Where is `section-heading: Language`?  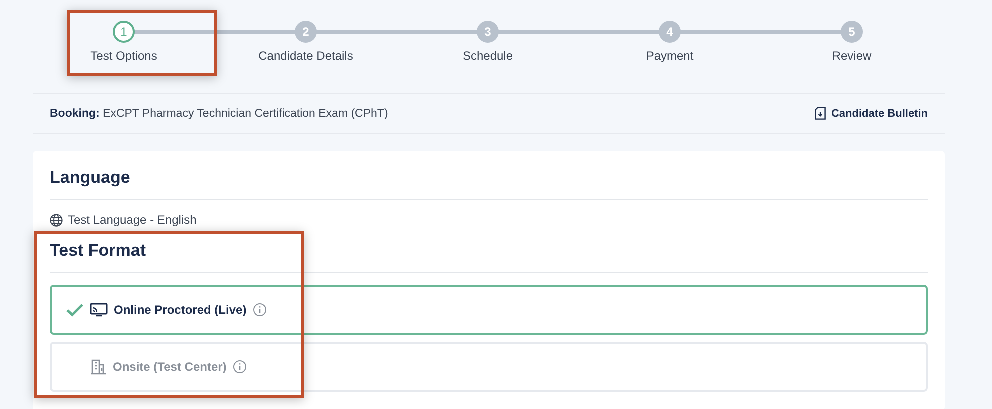 section-heading: Language is located at coordinates (489, 183).